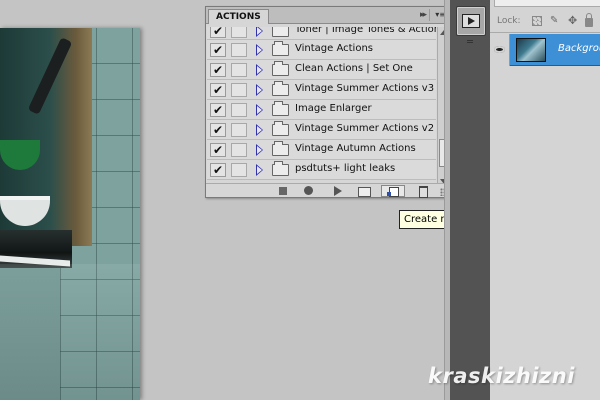 Image resolution: width=600 pixels, height=400 pixels. I want to click on action-set-row: ✔ Vintage Summer Actions v3, so click(321, 90).